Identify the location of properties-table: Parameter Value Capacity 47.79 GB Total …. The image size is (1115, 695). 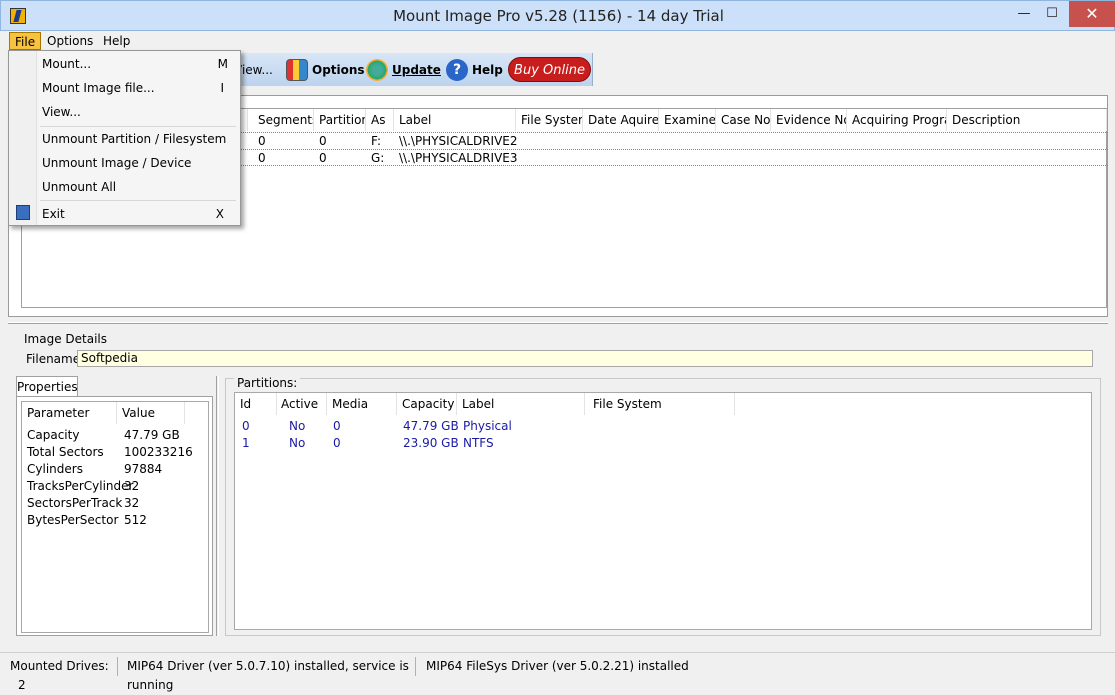
(115, 517).